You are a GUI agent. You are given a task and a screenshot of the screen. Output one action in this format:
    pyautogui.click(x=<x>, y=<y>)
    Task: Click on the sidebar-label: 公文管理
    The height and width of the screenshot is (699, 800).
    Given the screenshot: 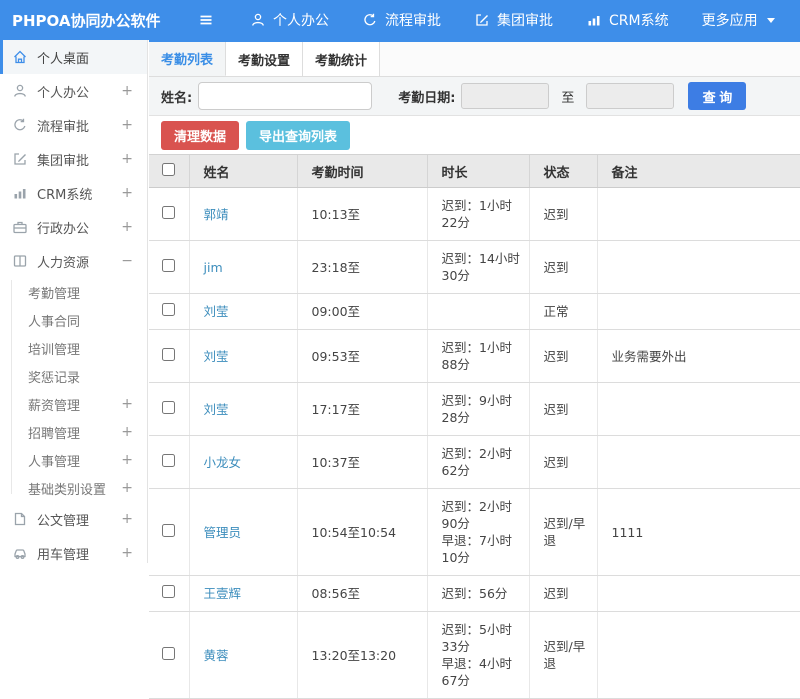 What is the action you would take?
    pyautogui.click(x=63, y=521)
    